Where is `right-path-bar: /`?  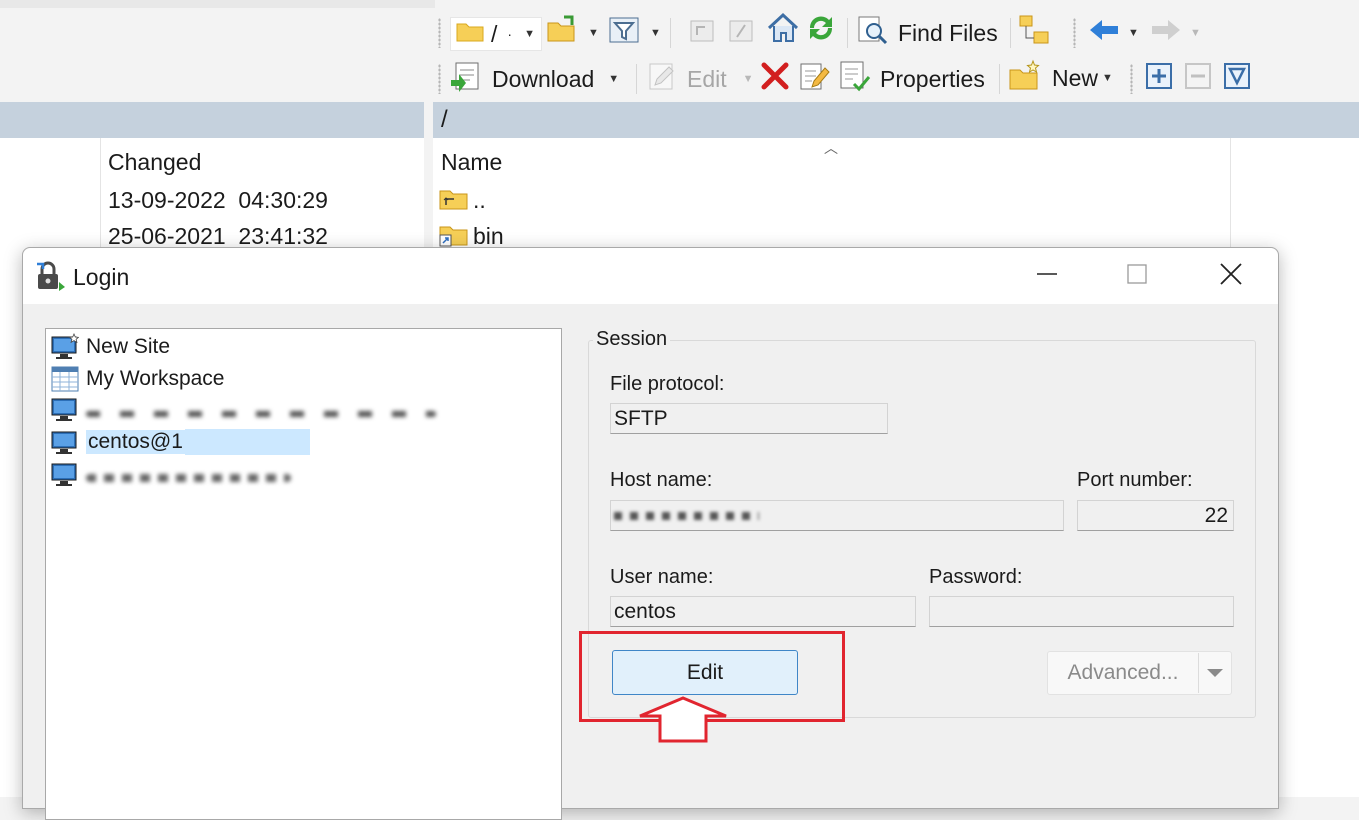
right-path-bar: / is located at coordinates (896, 120).